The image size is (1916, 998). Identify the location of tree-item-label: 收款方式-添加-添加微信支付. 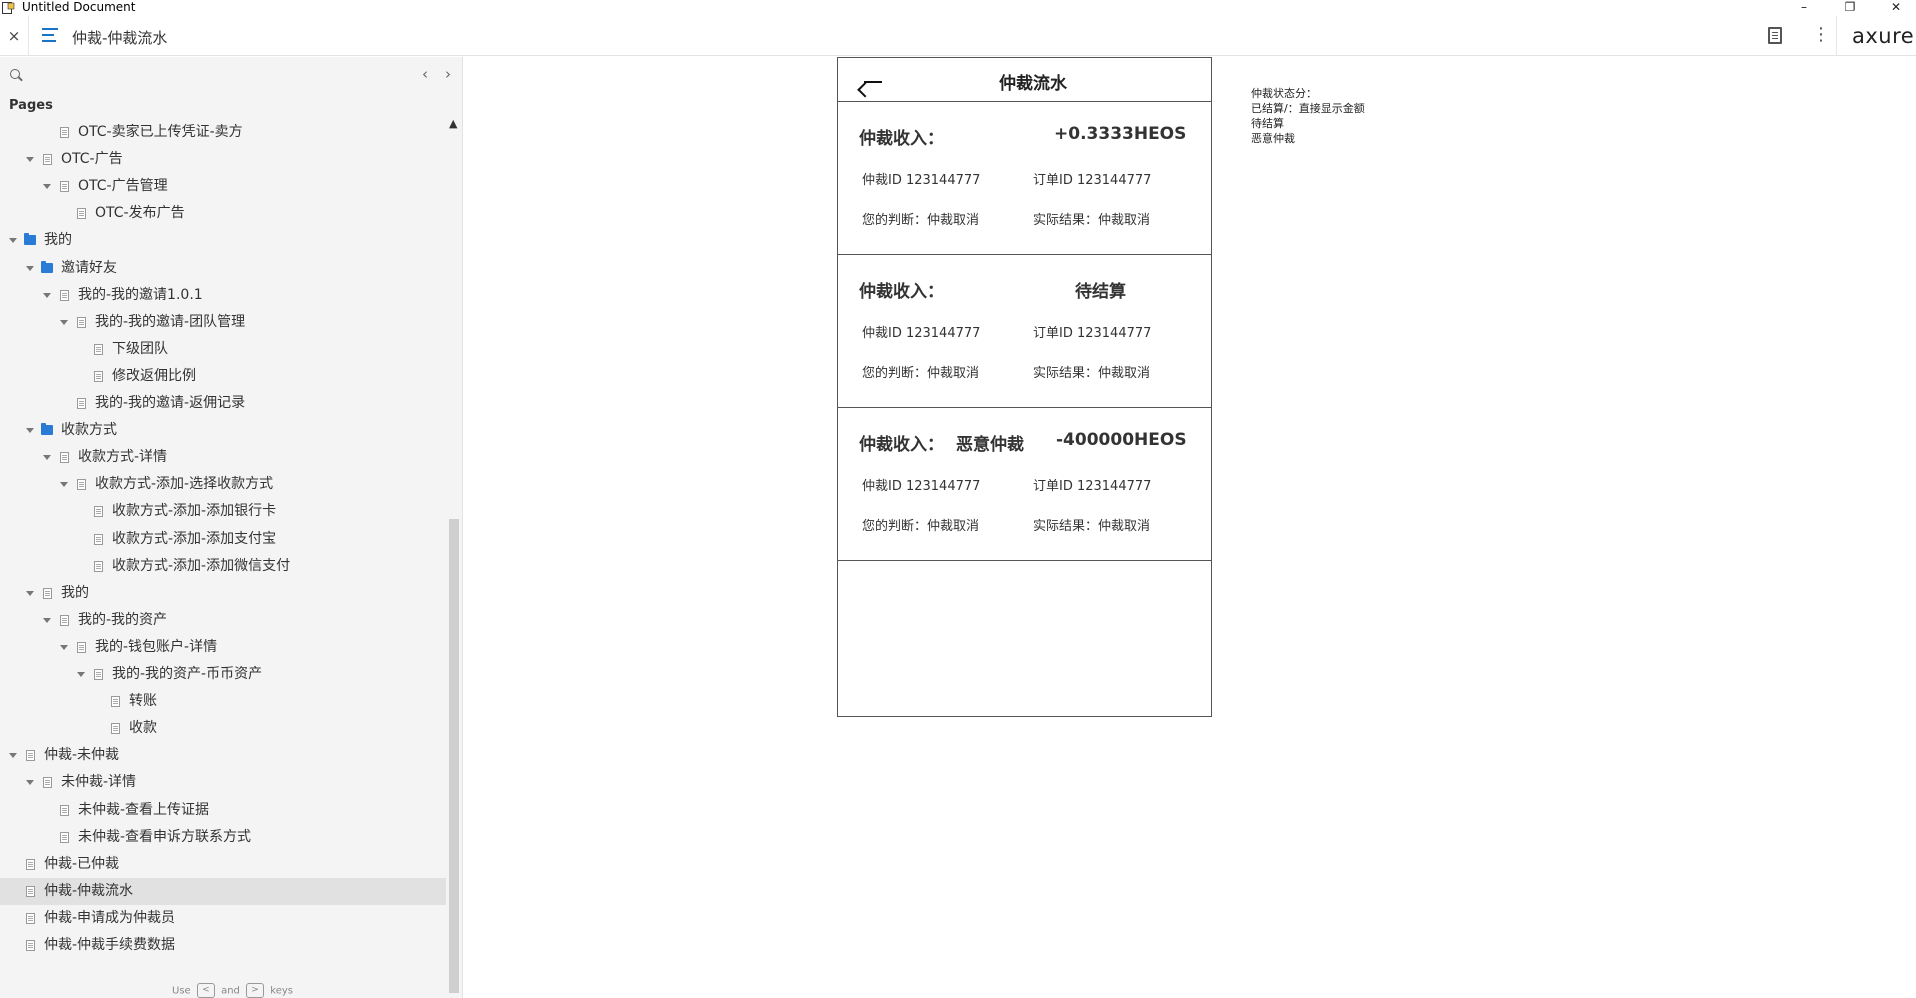
(201, 565).